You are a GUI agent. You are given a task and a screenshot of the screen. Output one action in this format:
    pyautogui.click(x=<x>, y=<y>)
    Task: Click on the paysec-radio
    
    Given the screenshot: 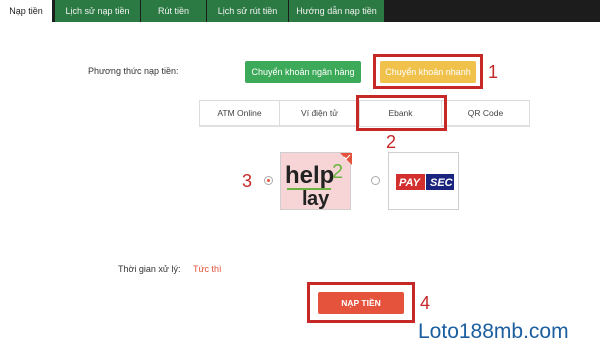 What is the action you would take?
    pyautogui.click(x=375, y=180)
    